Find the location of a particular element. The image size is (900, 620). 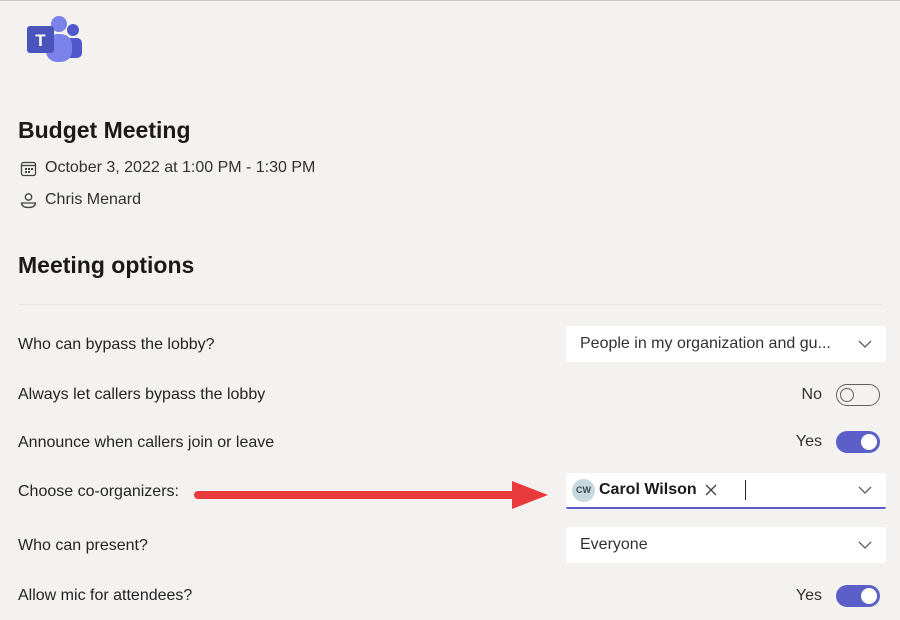

svg-text: T is located at coordinates (40, 40).